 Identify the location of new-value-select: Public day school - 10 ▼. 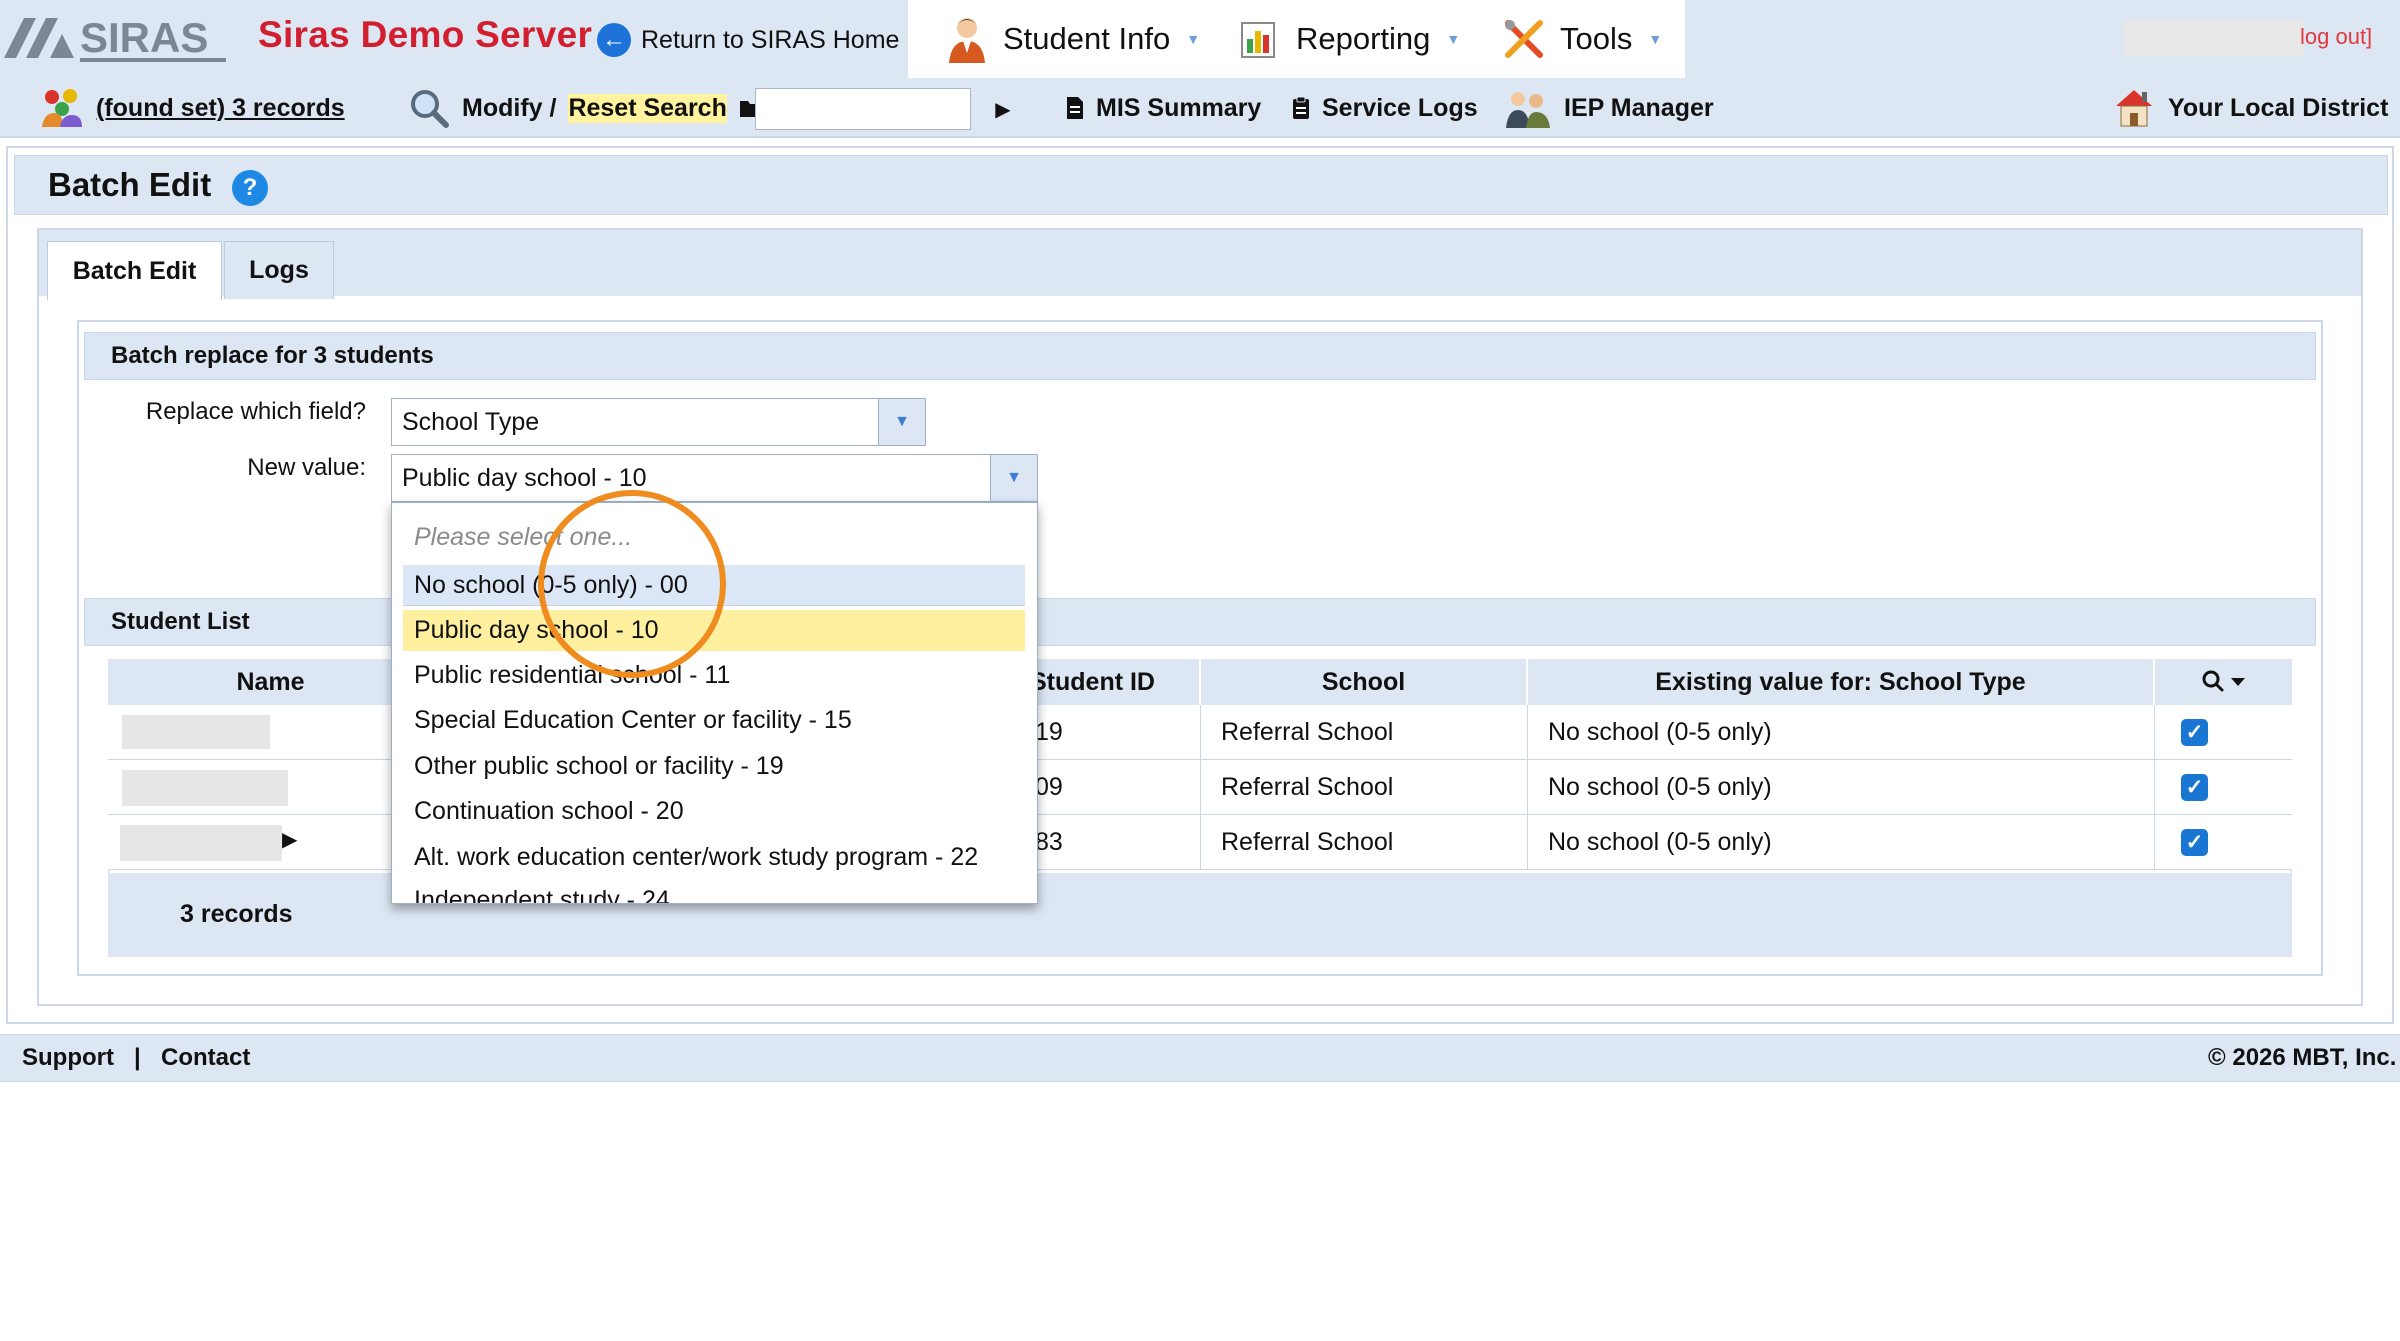
(714, 478).